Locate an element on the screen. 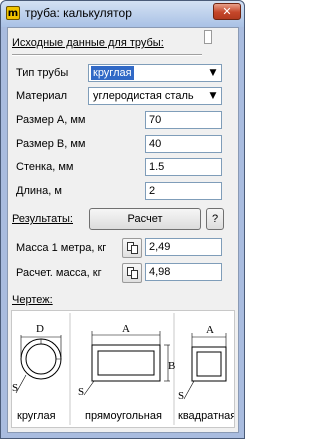  total-mass-output: 4,98 is located at coordinates (183, 272).